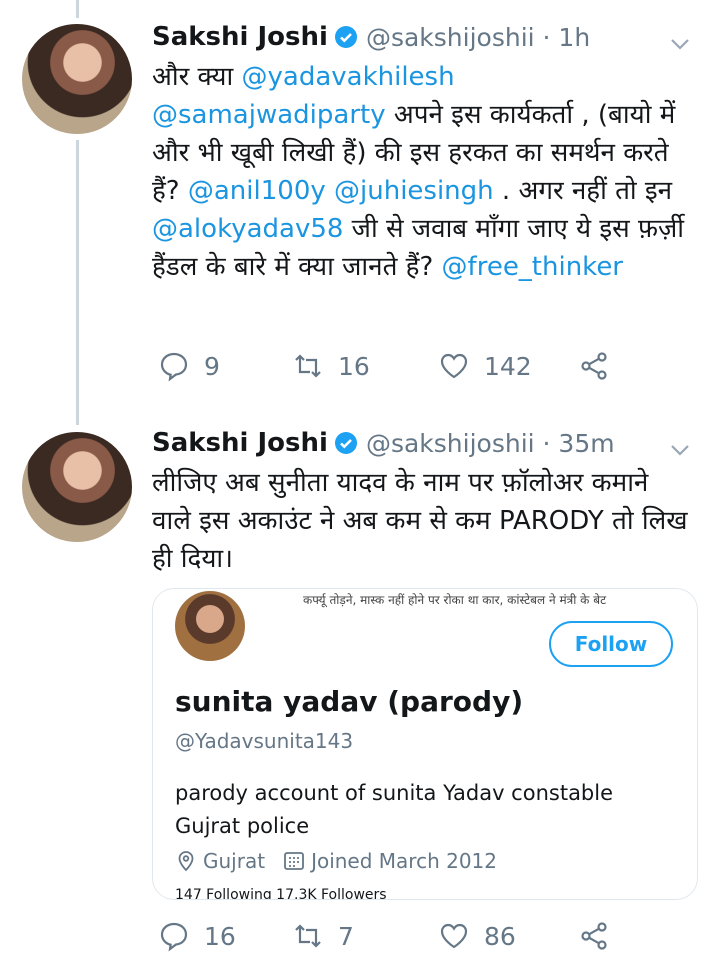  Describe the element at coordinates (330, 191) in the screenshot. I see `tweet-text-segment` at that location.